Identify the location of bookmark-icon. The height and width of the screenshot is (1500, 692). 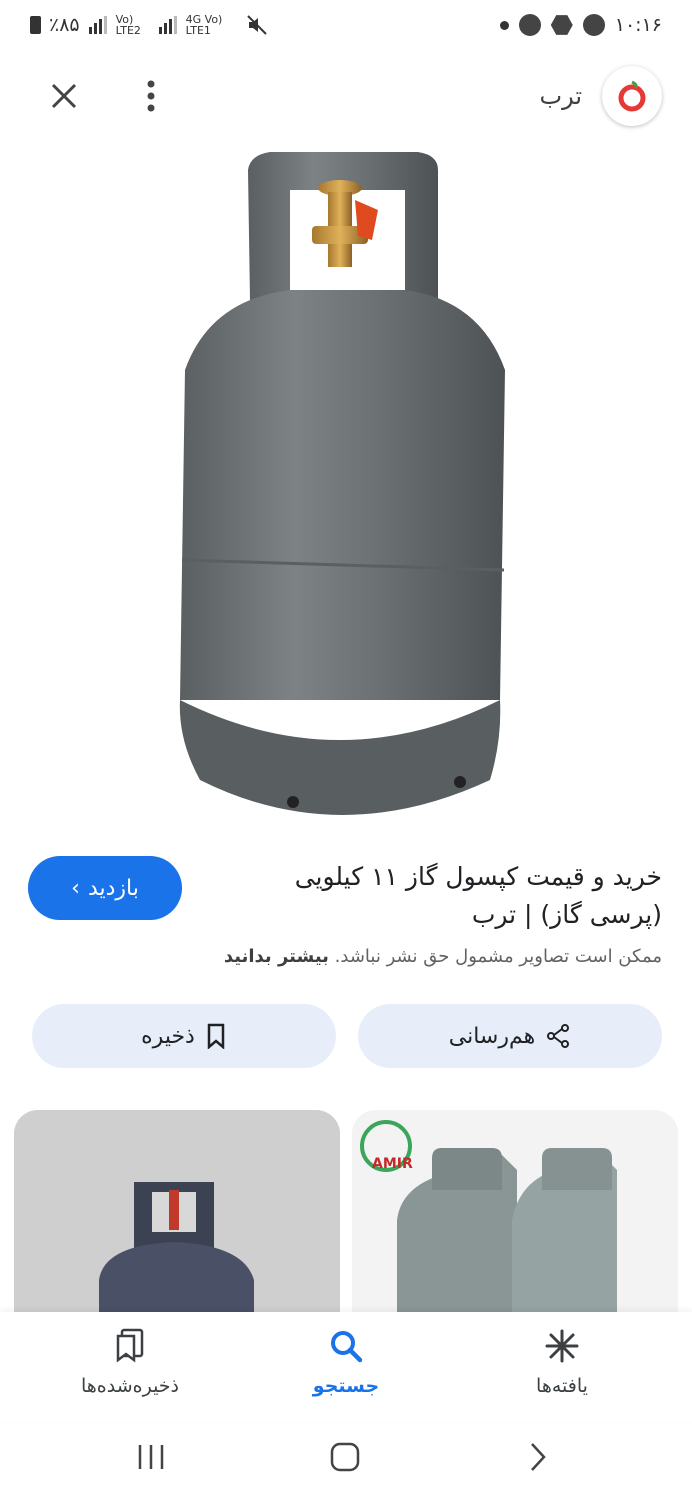
(216, 1036).